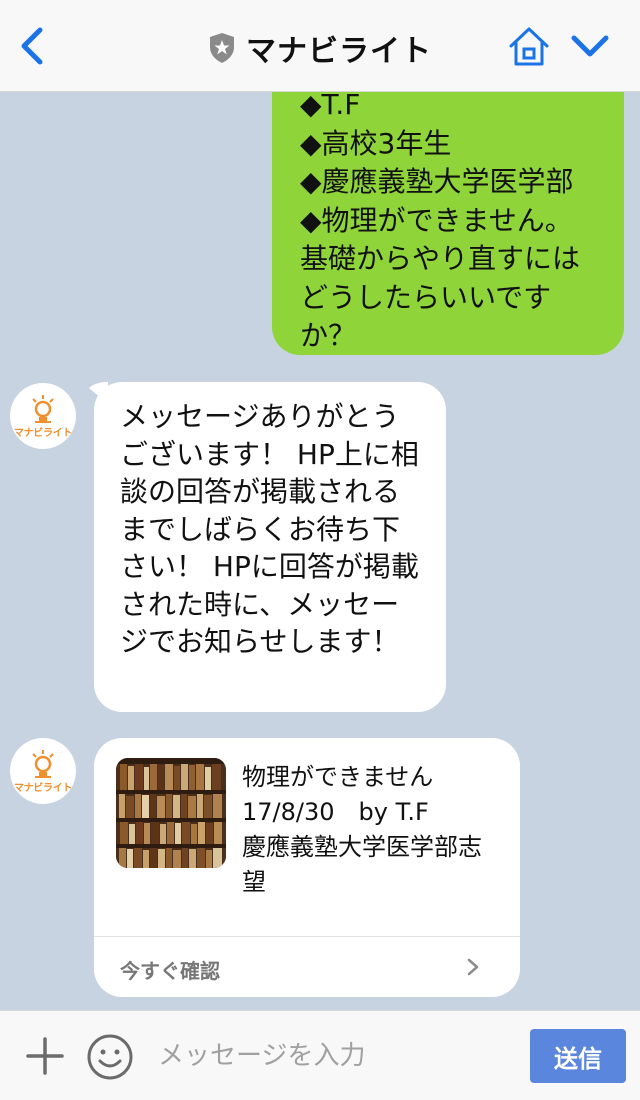 Image resolution: width=640 pixels, height=1100 pixels. I want to click on card-subtitle: 慶應義塾大学医学部志望, so click(362, 864).